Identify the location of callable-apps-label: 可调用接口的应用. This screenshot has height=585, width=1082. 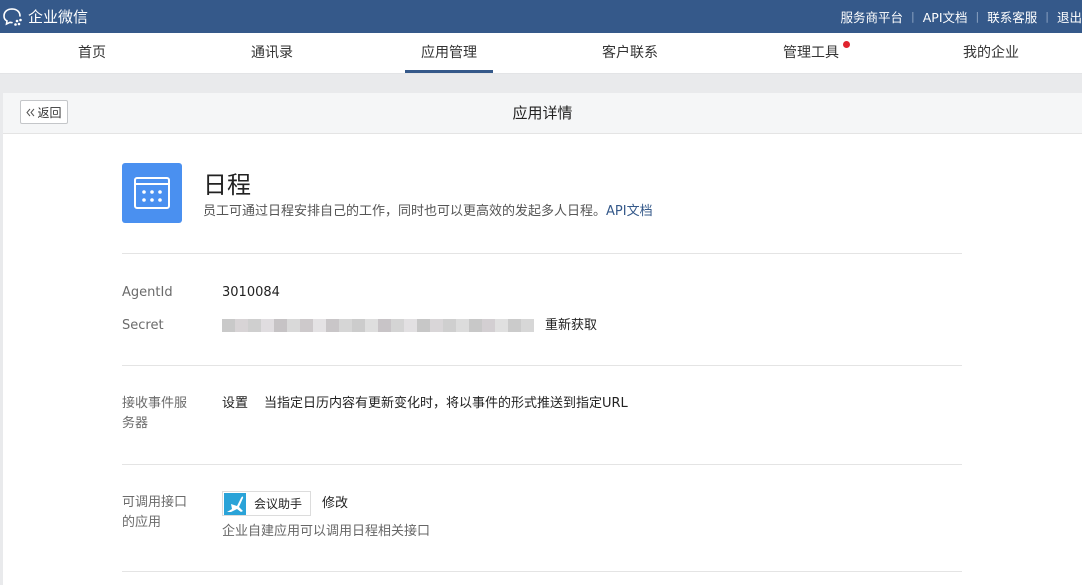
(155, 512).